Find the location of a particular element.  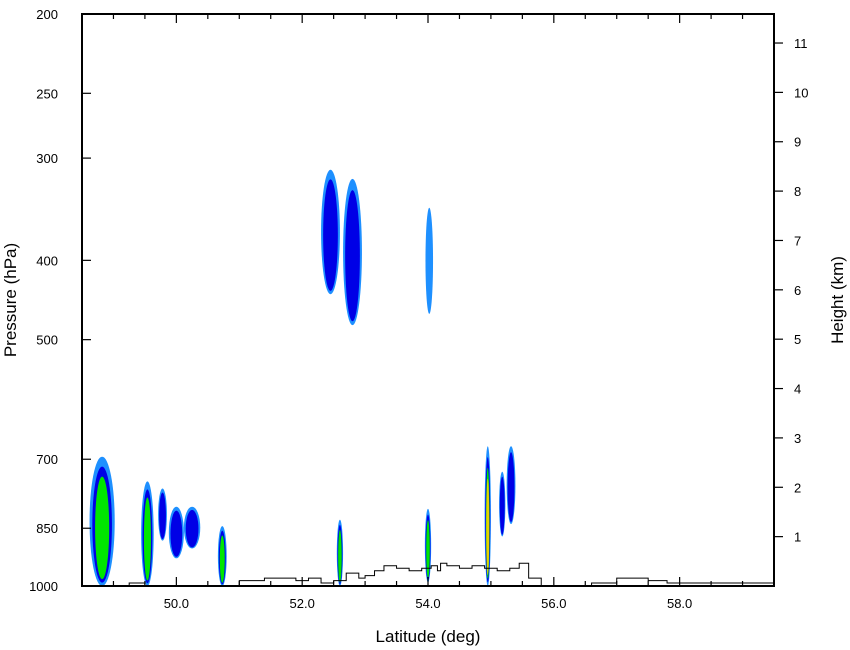

x-tick-label: 52.0 is located at coordinates (302, 603).